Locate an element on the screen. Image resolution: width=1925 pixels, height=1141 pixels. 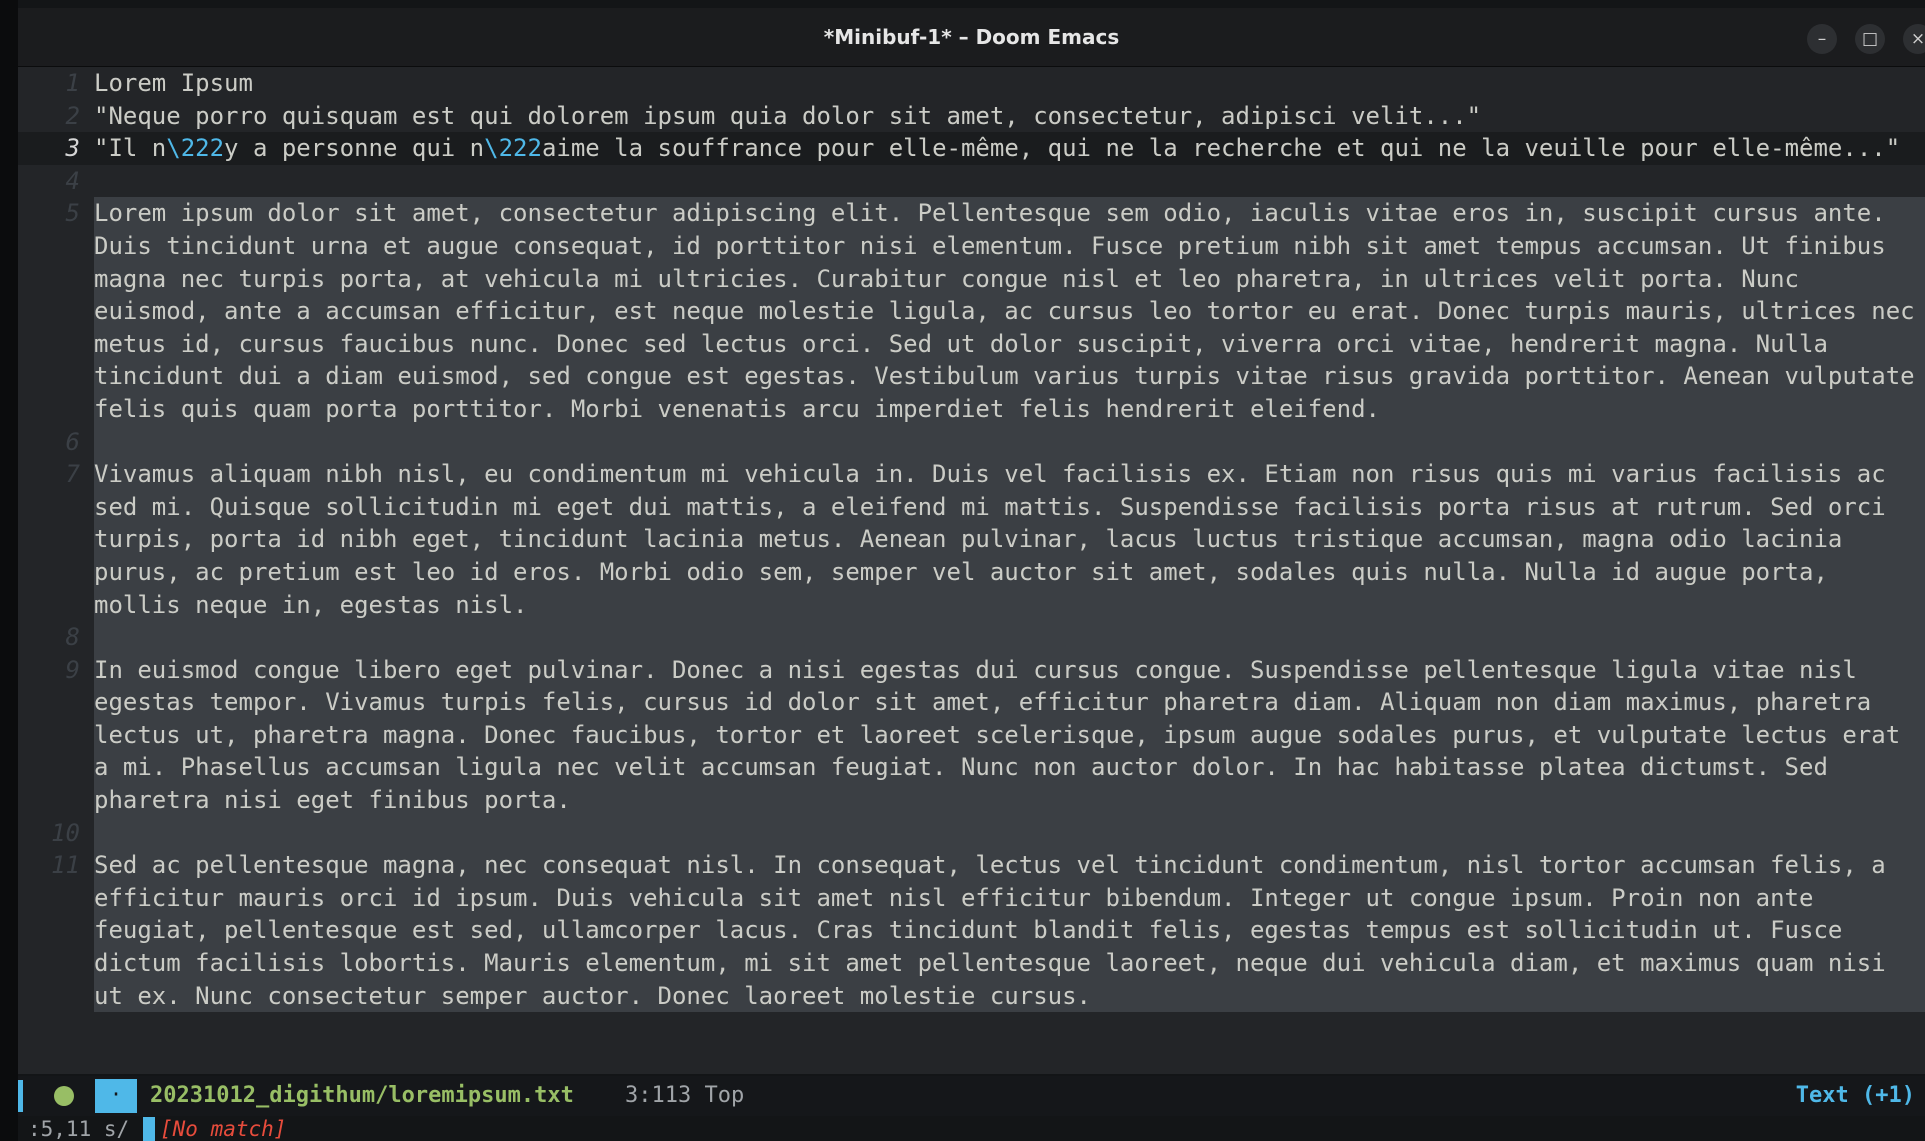
editor-line-selected: 8 is located at coordinates (971, 637).